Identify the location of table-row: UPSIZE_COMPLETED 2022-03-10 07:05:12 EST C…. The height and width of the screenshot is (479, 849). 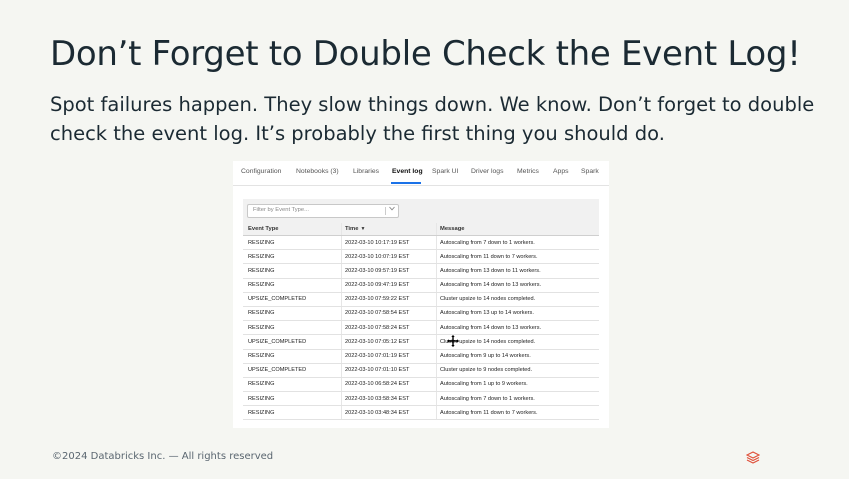
(421, 342).